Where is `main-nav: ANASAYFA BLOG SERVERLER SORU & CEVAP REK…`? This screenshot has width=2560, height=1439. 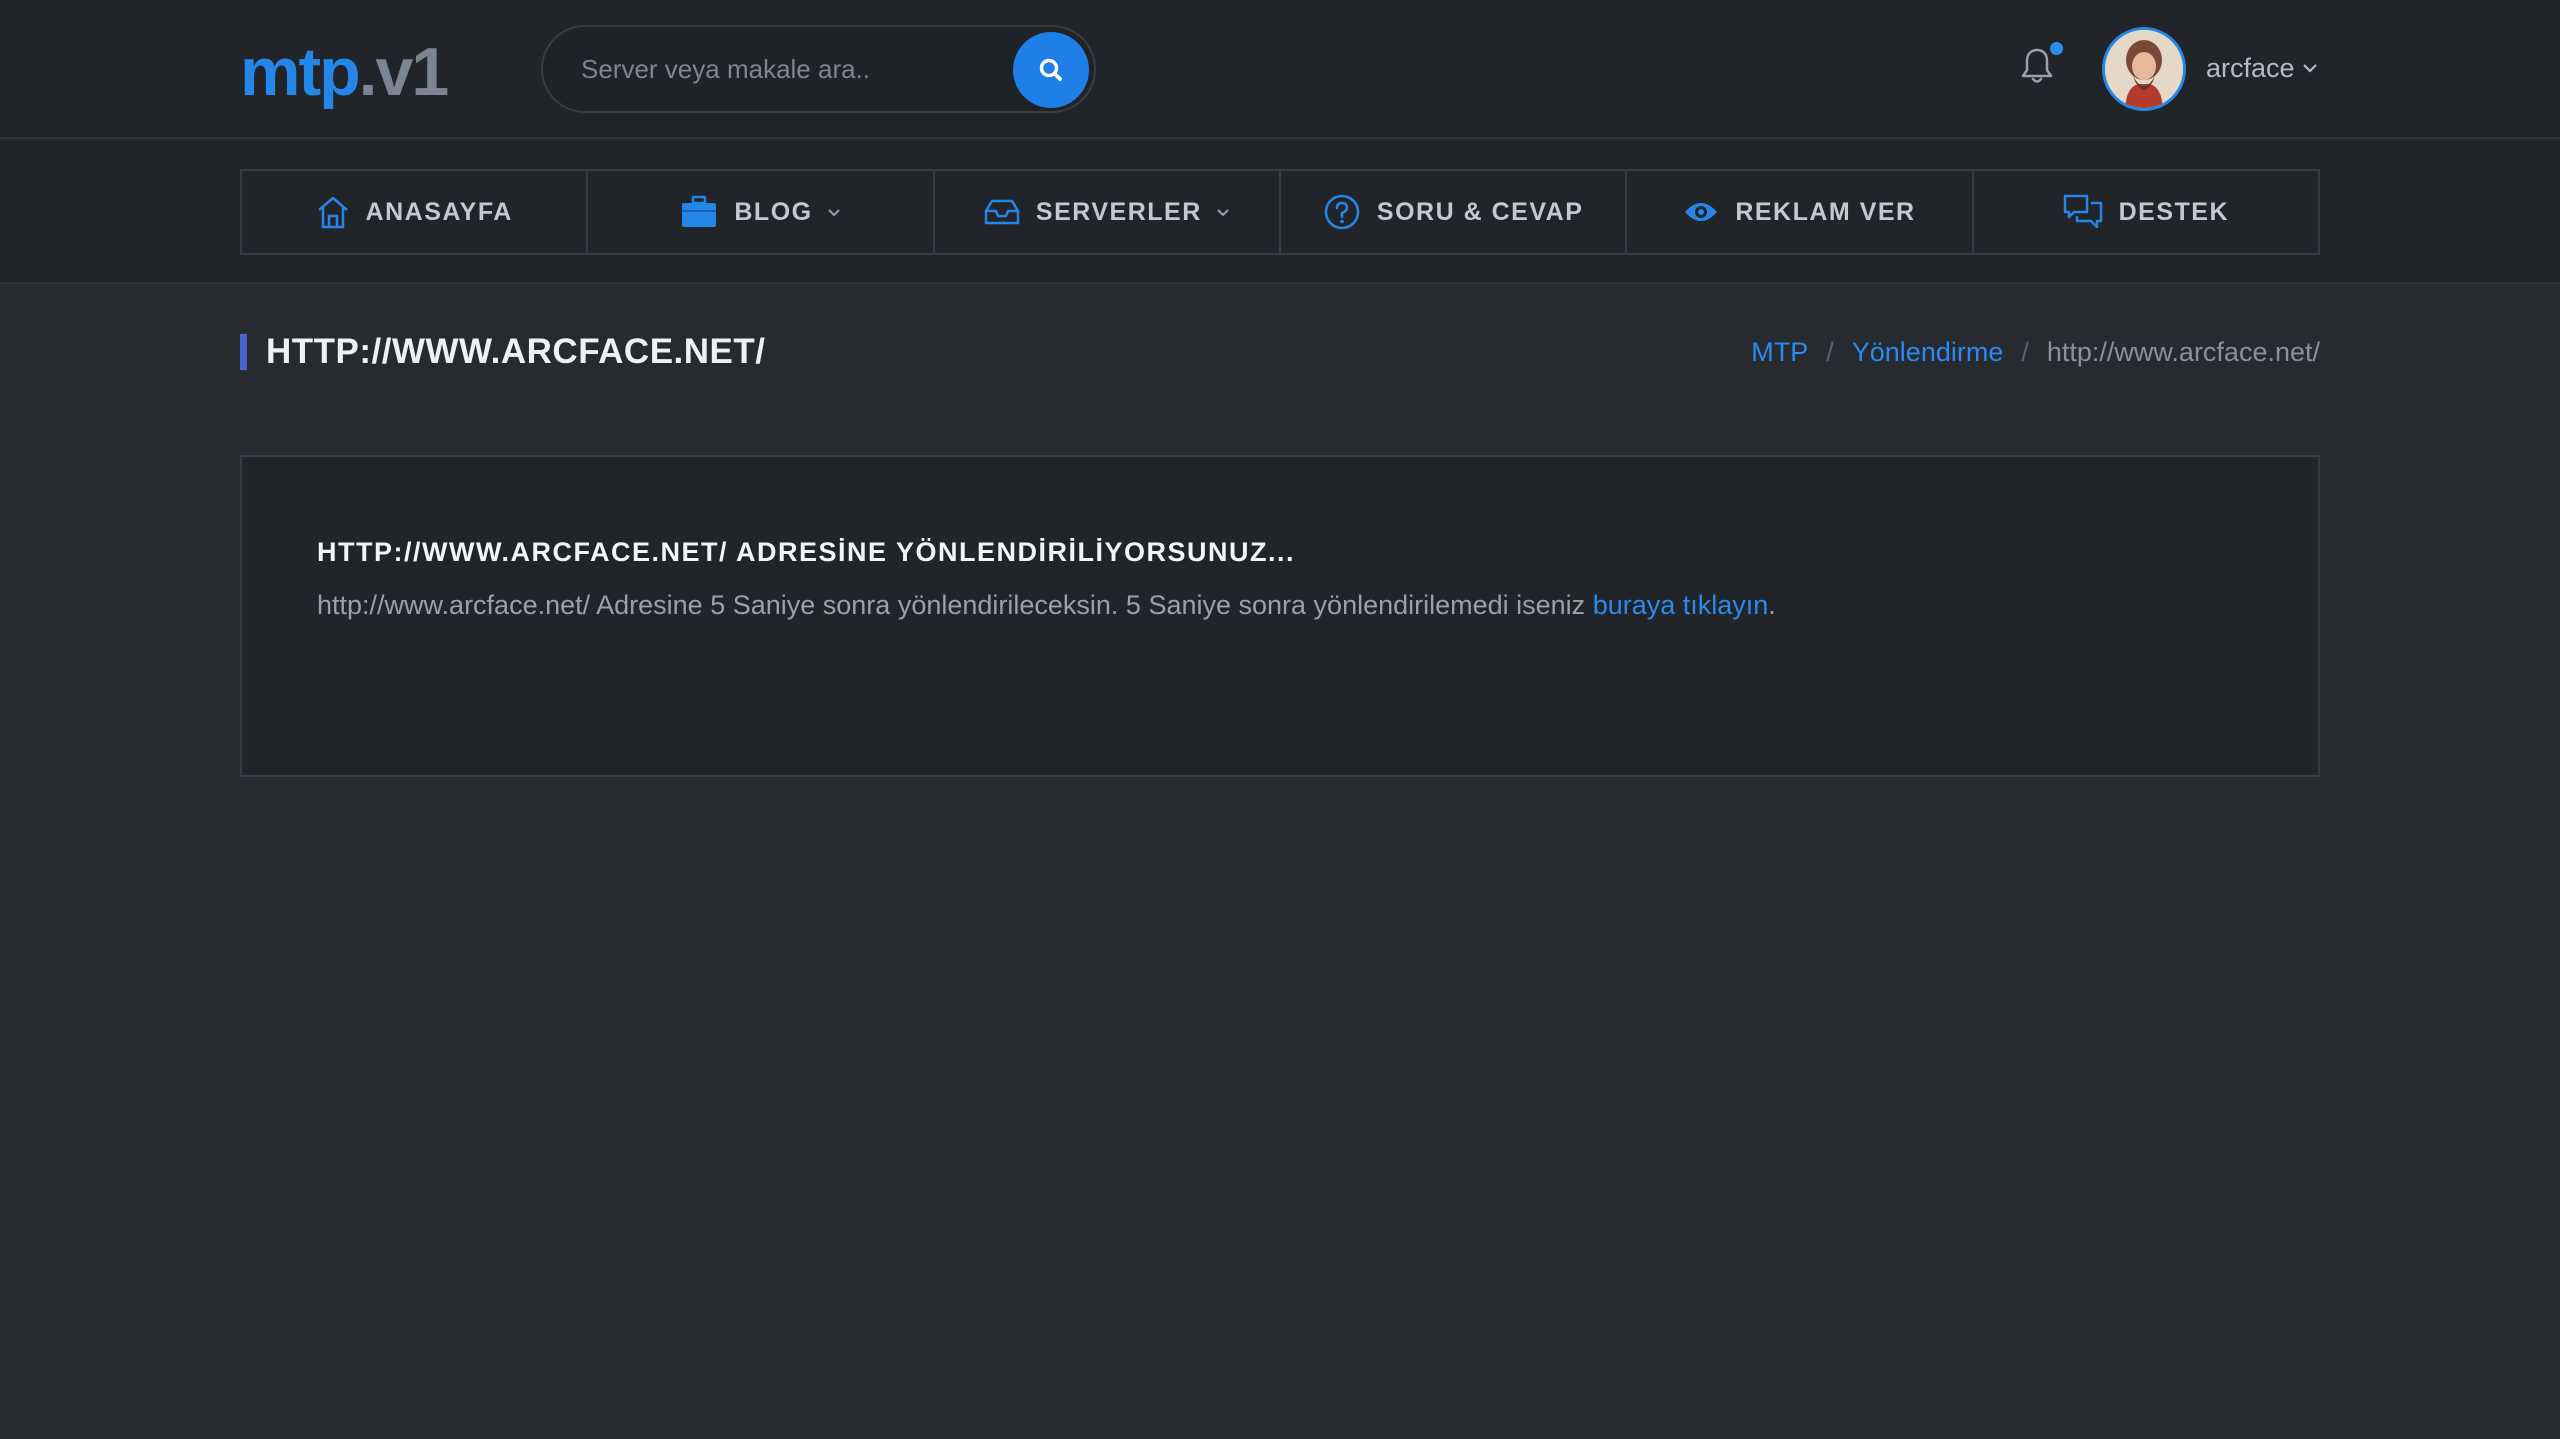 main-nav: ANASAYFA BLOG SERVERLER SORU & CEVAP REK… is located at coordinates (1280, 212).